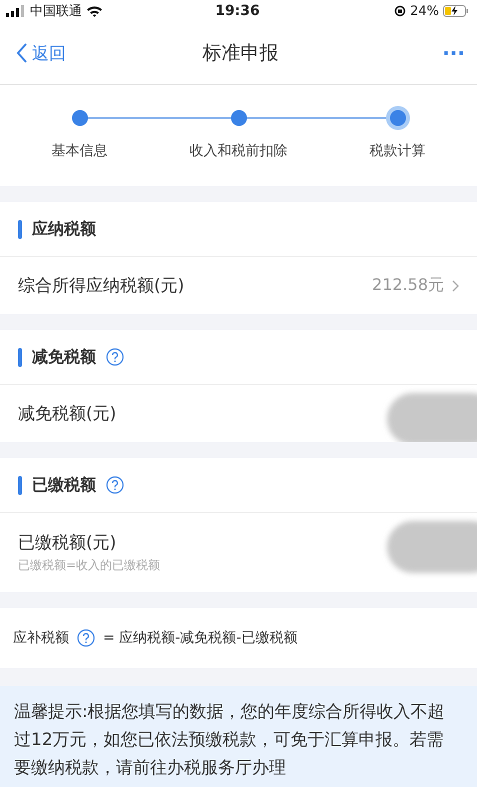  Describe the element at coordinates (64, 357) in the screenshot. I see `section-title: 减免税额` at that location.